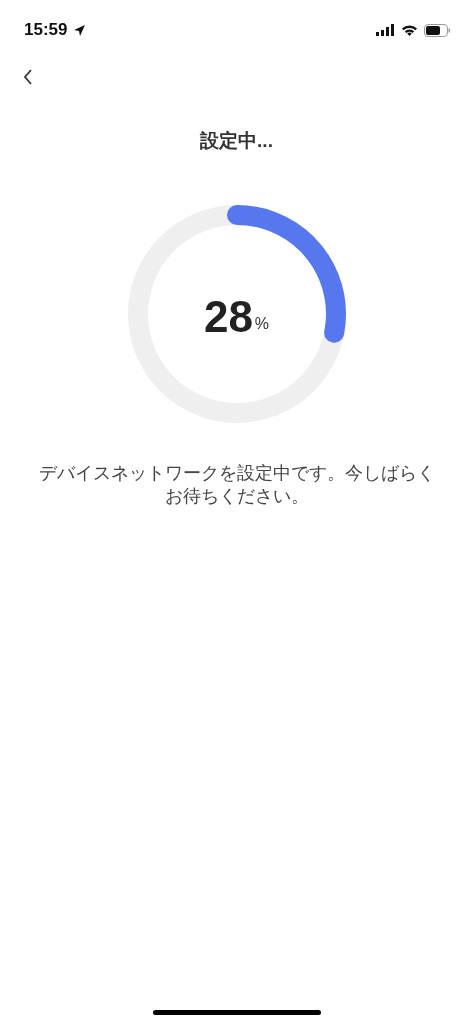 The height and width of the screenshot is (1024, 473). I want to click on status-message: デバイスネットワークを設定中です。今しばらくお待ちください。, so click(236, 485).